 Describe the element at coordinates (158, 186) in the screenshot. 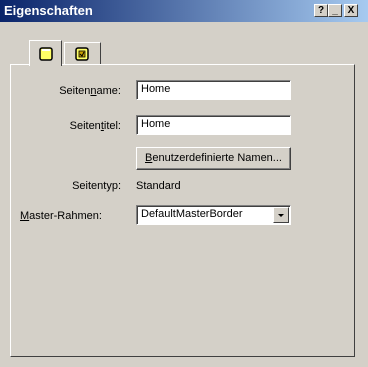

I see `seitentyp-value: Standard` at that location.